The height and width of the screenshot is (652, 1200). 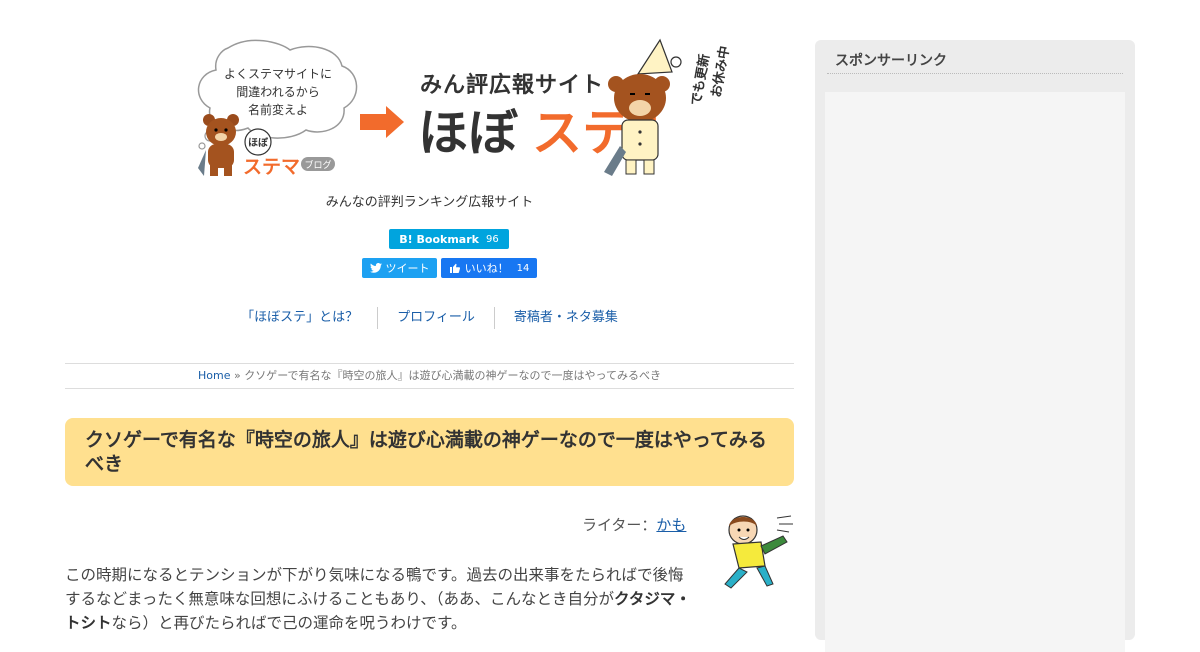 I want to click on tweet-button: ツイート, so click(x=399, y=268).